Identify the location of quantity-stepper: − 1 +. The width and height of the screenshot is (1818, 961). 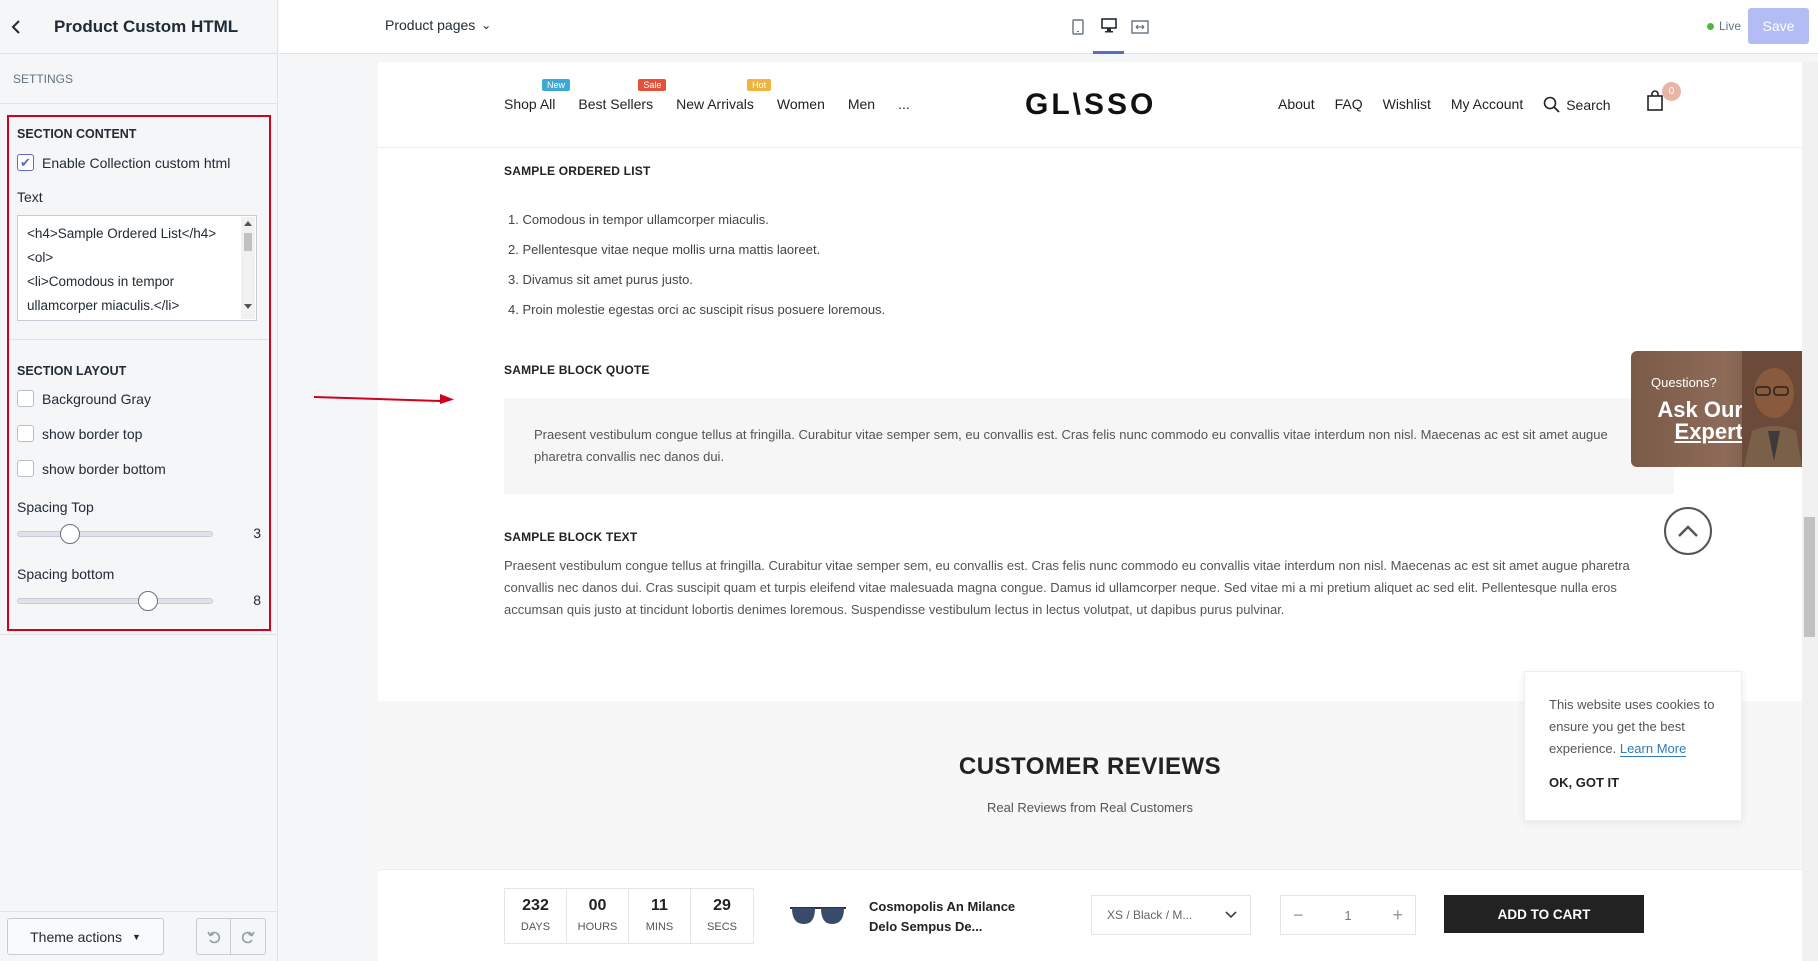
(1348, 915).